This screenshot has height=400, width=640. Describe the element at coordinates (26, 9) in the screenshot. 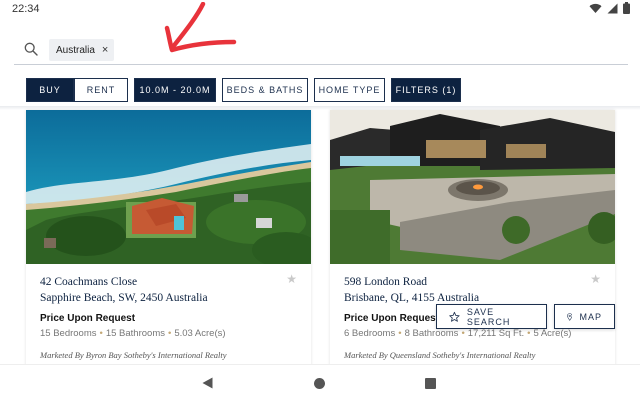

I see `status-time: 22:34` at that location.